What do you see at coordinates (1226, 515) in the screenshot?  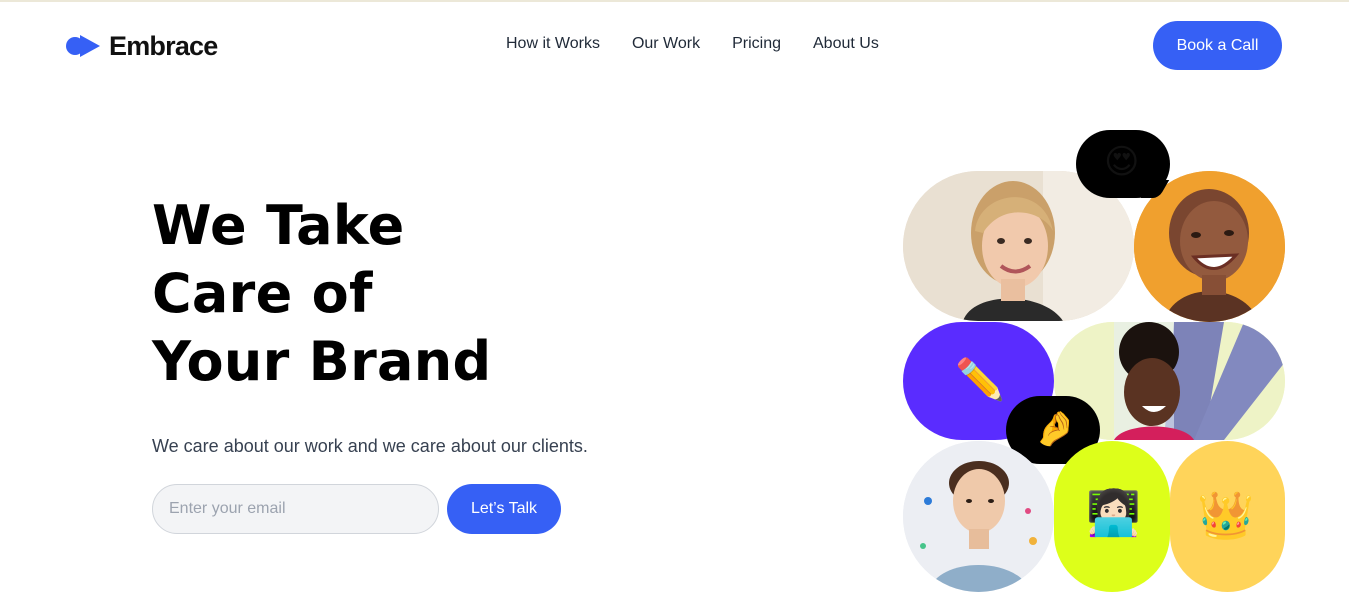 I see `crown-icon: 👑` at bounding box center [1226, 515].